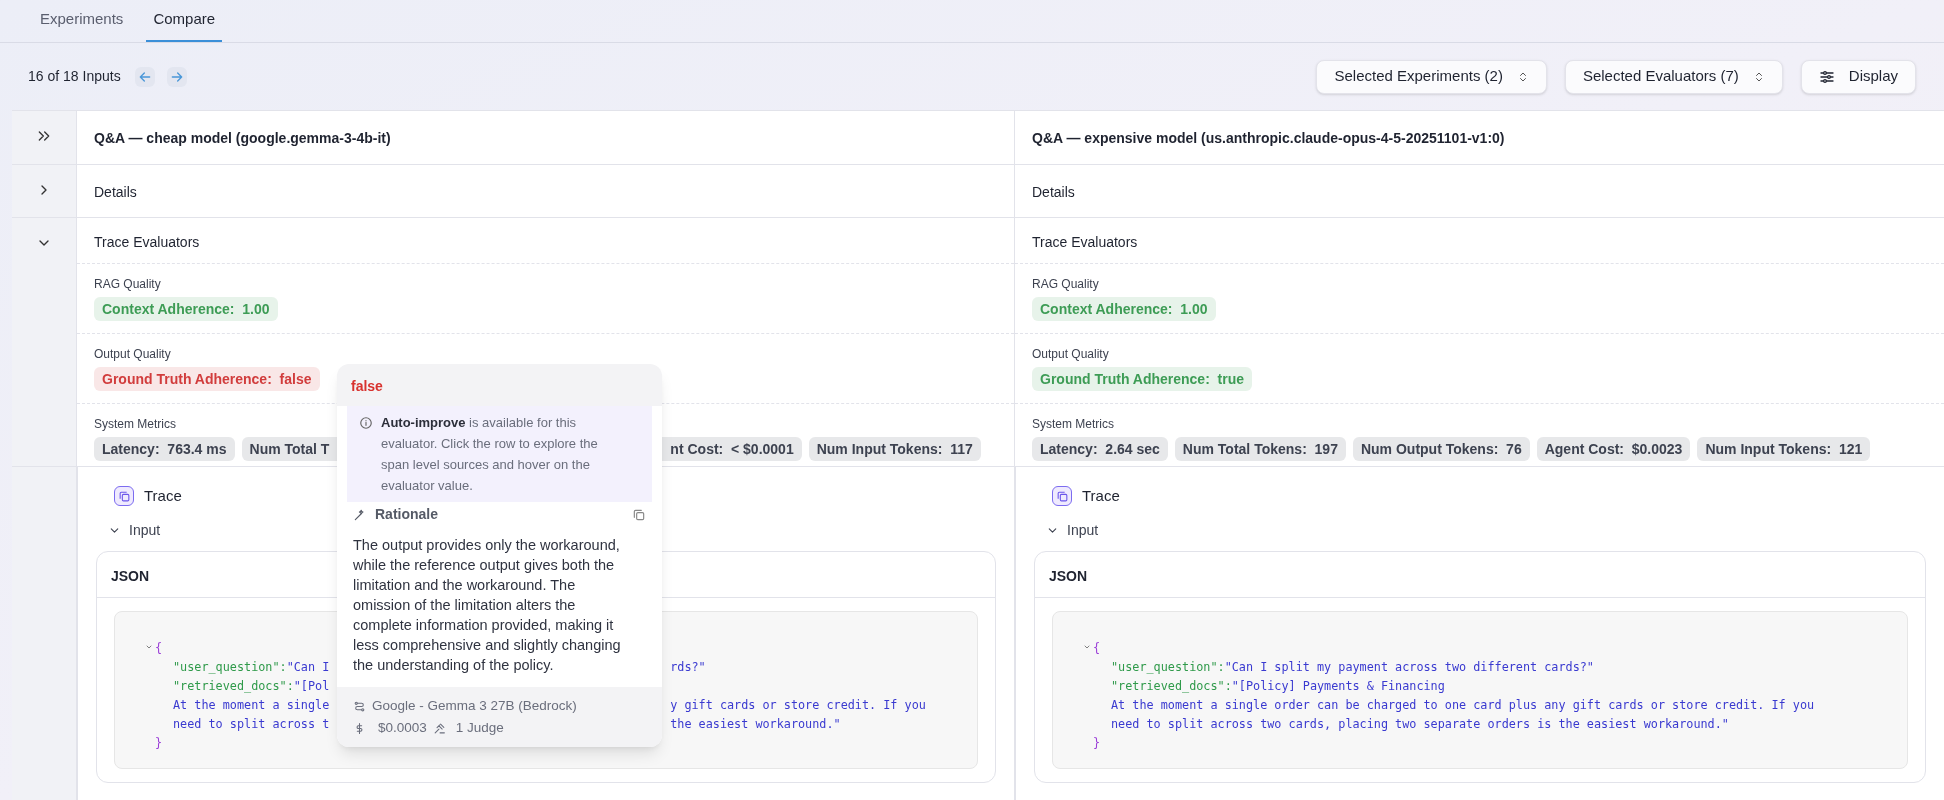 This screenshot has width=1944, height=800. Describe the element at coordinates (44, 136) in the screenshot. I see `double-chevron-right-icon` at that location.